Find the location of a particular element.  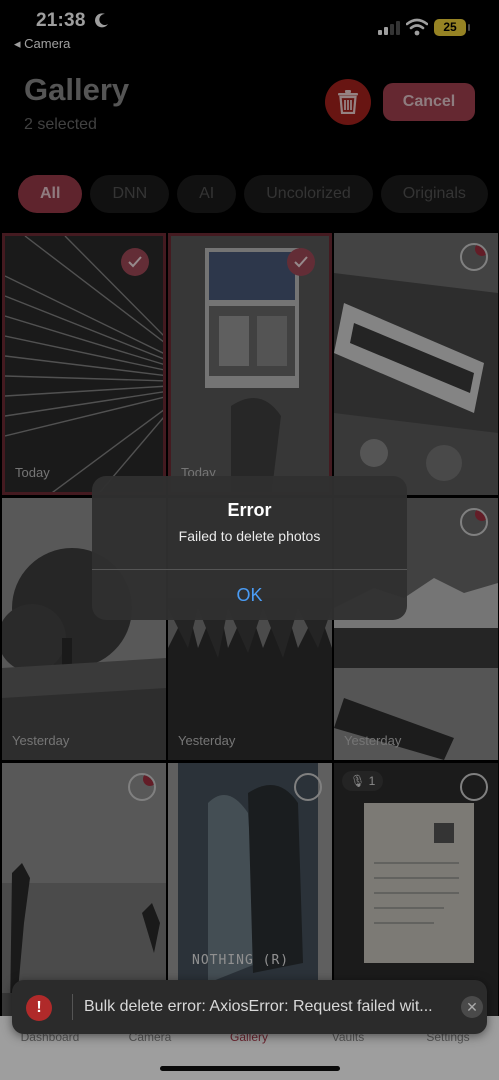

ok-button: OK is located at coordinates (249, 595).